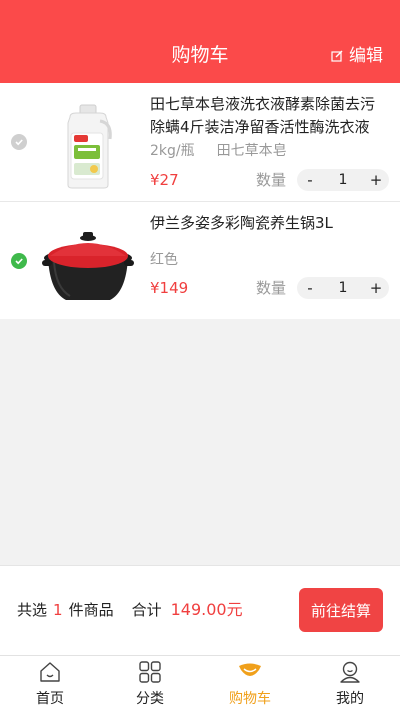  What do you see at coordinates (150, 672) in the screenshot?
I see `category-icon` at bounding box center [150, 672].